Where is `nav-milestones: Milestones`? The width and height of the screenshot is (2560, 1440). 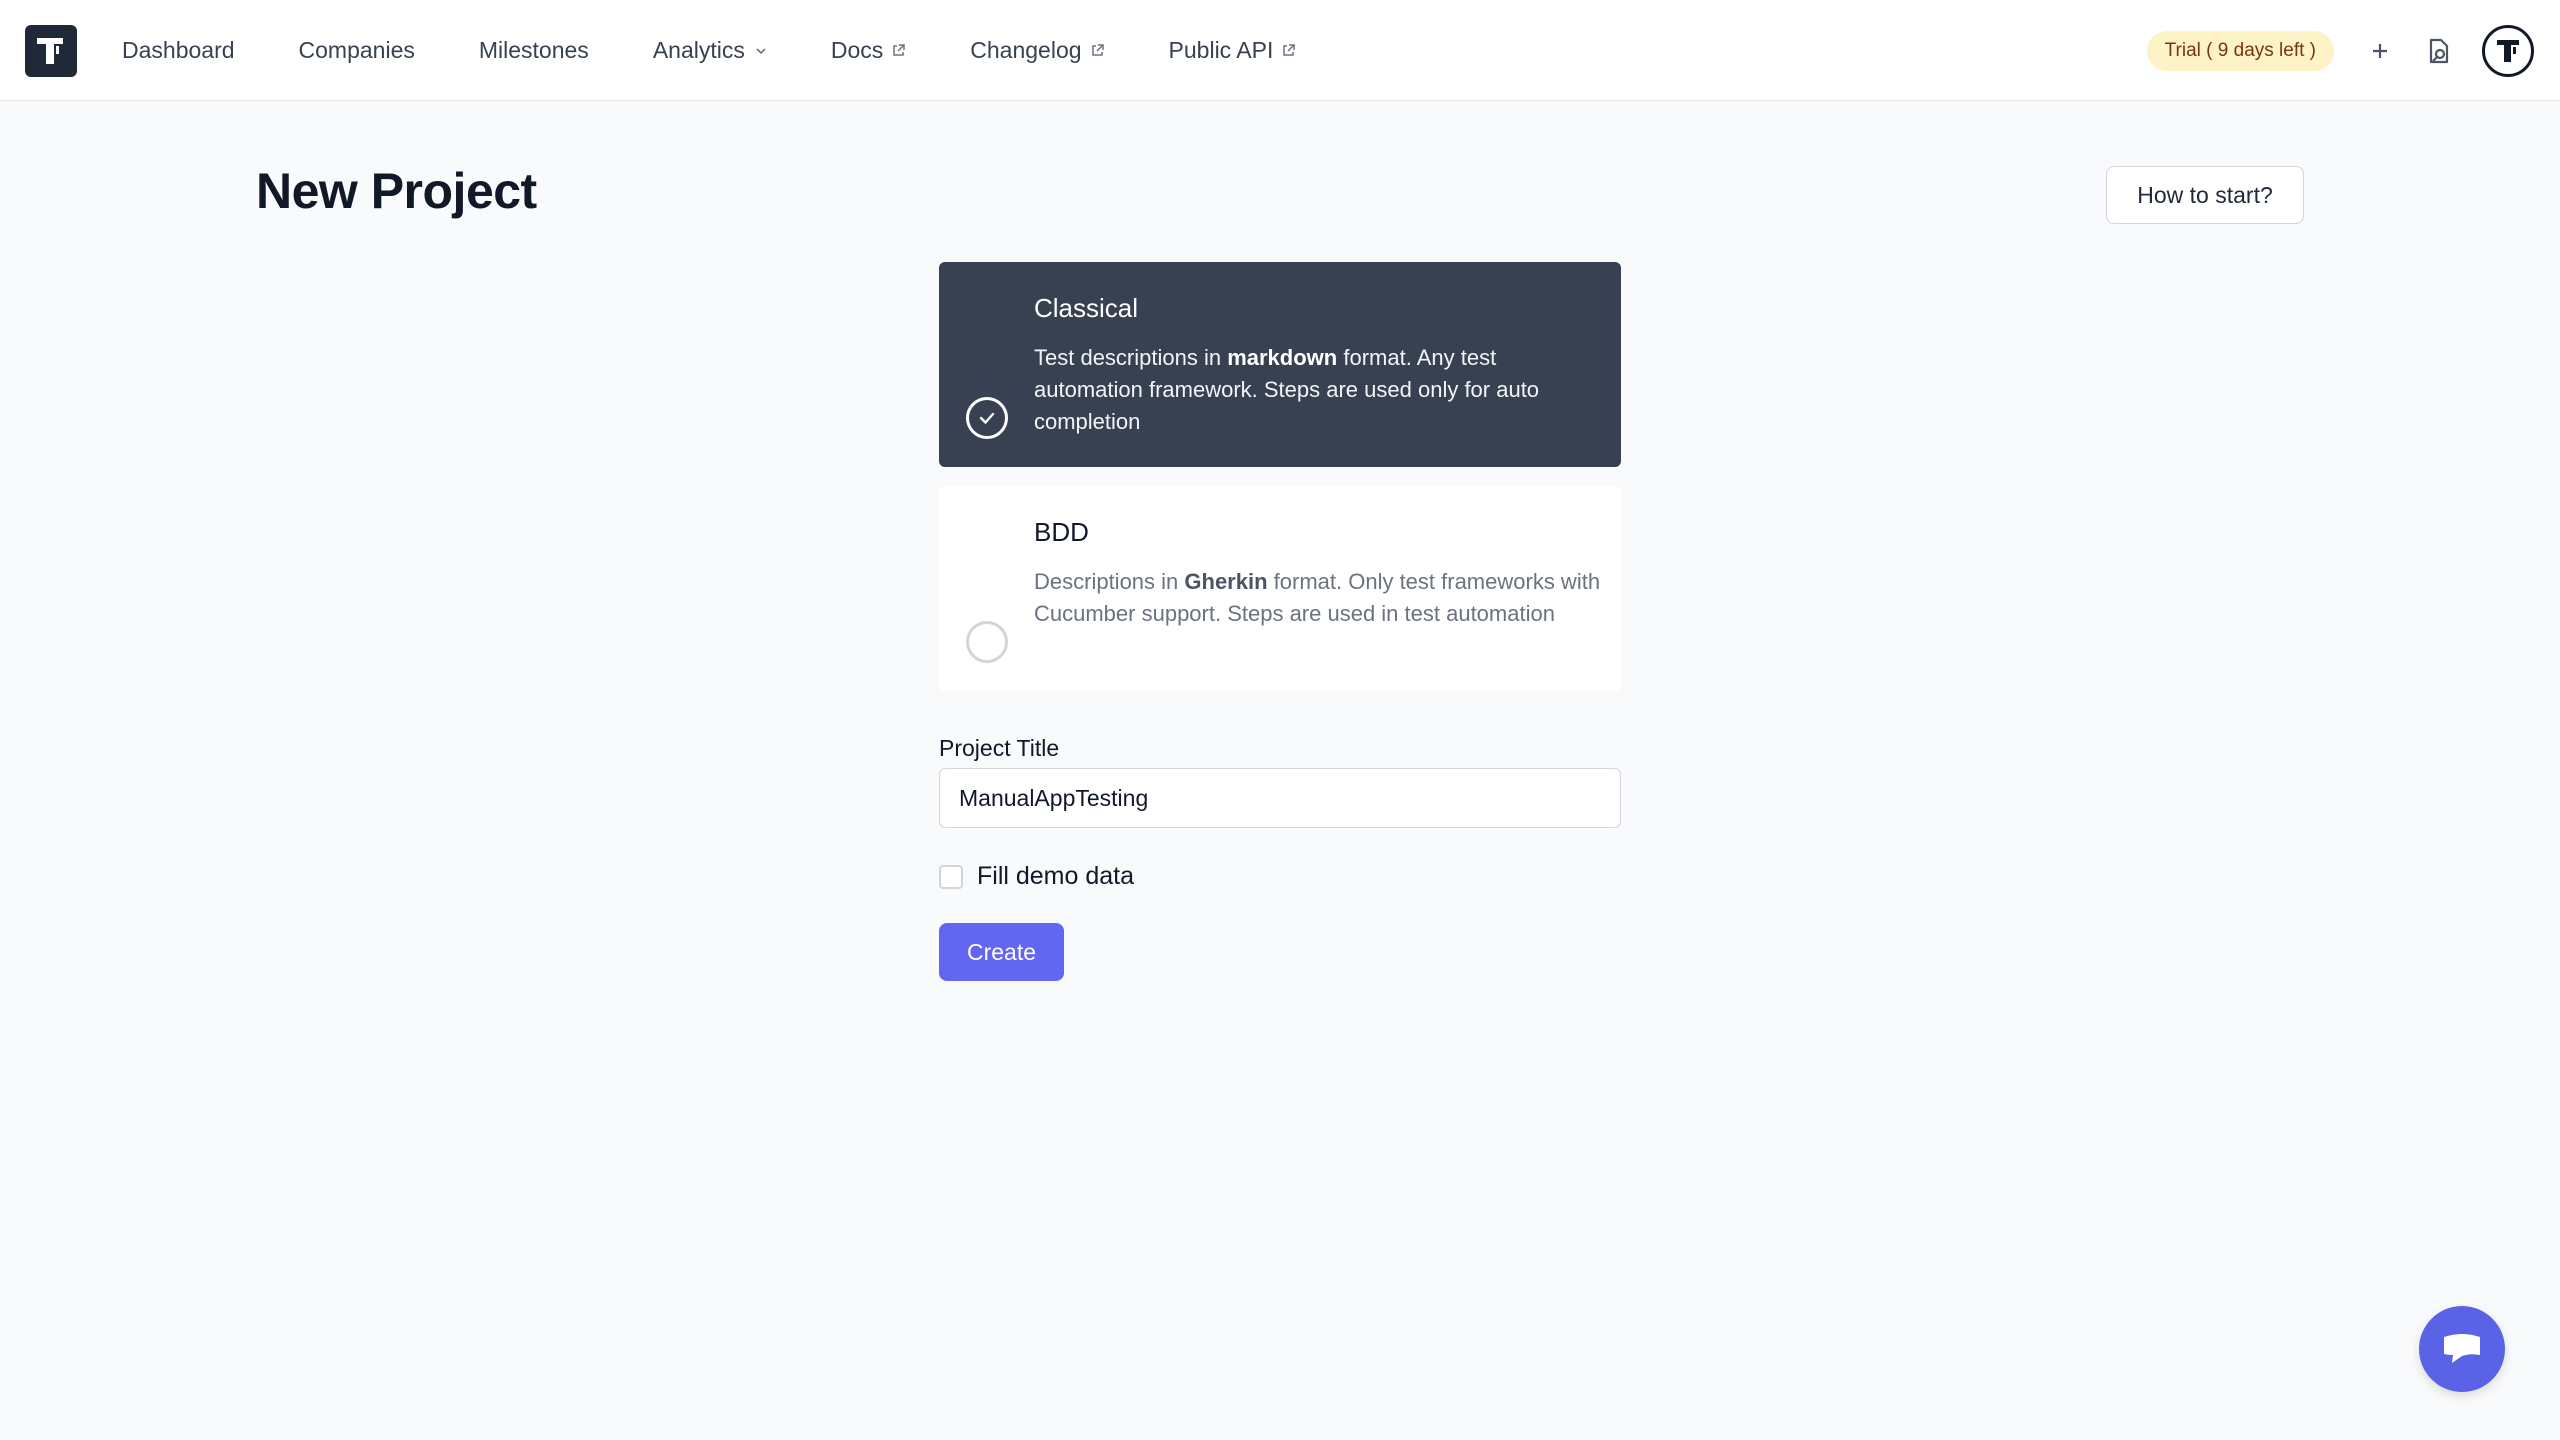 nav-milestones: Milestones is located at coordinates (534, 50).